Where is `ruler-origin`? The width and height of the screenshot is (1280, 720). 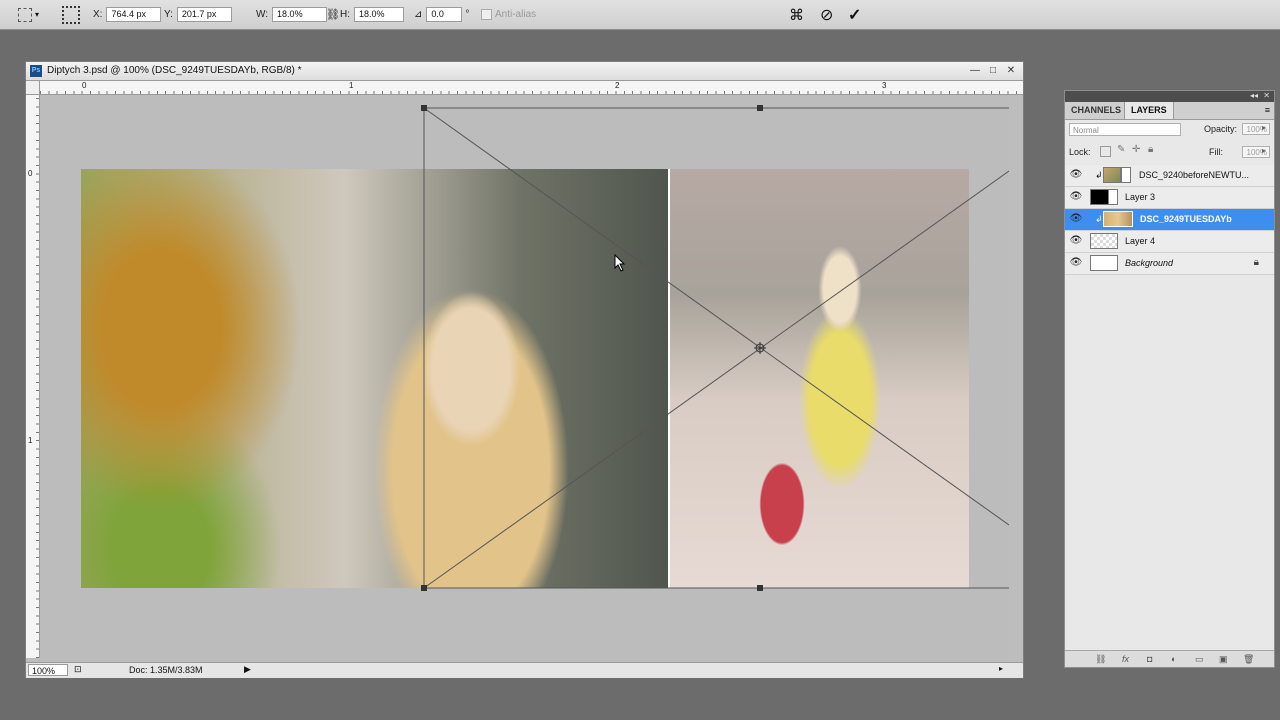
ruler-origin is located at coordinates (33, 88).